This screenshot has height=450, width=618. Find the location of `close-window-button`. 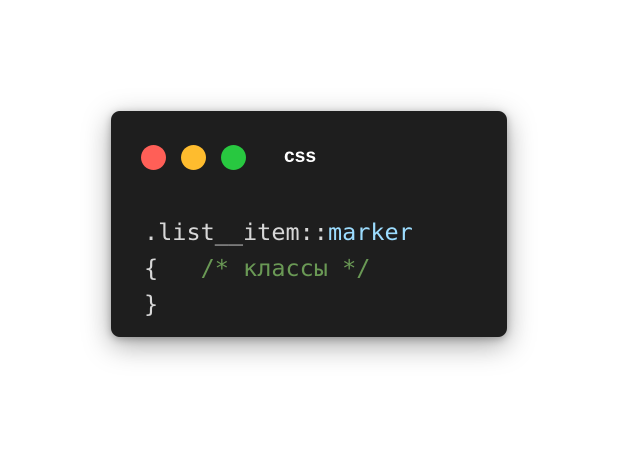

close-window-button is located at coordinates (153, 157).